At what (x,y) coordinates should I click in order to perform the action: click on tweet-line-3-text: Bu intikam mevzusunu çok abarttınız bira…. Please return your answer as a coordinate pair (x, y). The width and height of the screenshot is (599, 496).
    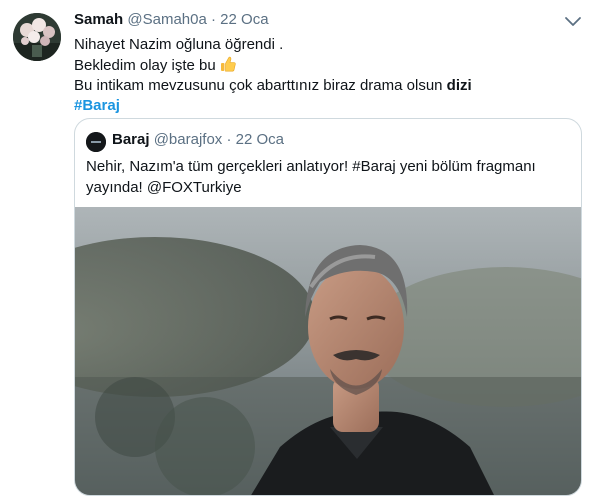
    Looking at the image, I should click on (260, 85).